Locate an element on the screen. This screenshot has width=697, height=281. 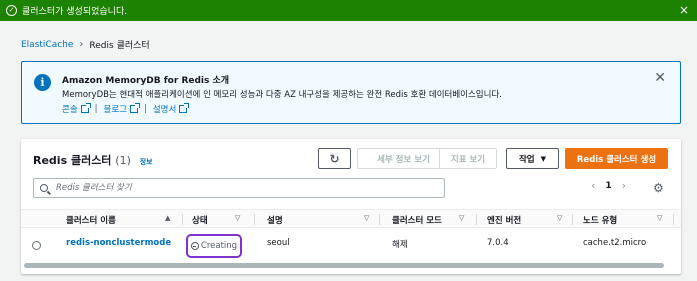
column-cluster-mode: 클러스터 모드 is located at coordinates (417, 220).